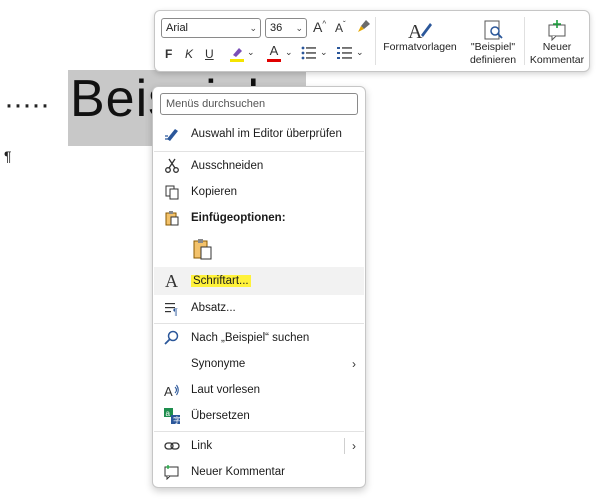 The image size is (600, 504). I want to click on numbering-button, so click(345, 54).